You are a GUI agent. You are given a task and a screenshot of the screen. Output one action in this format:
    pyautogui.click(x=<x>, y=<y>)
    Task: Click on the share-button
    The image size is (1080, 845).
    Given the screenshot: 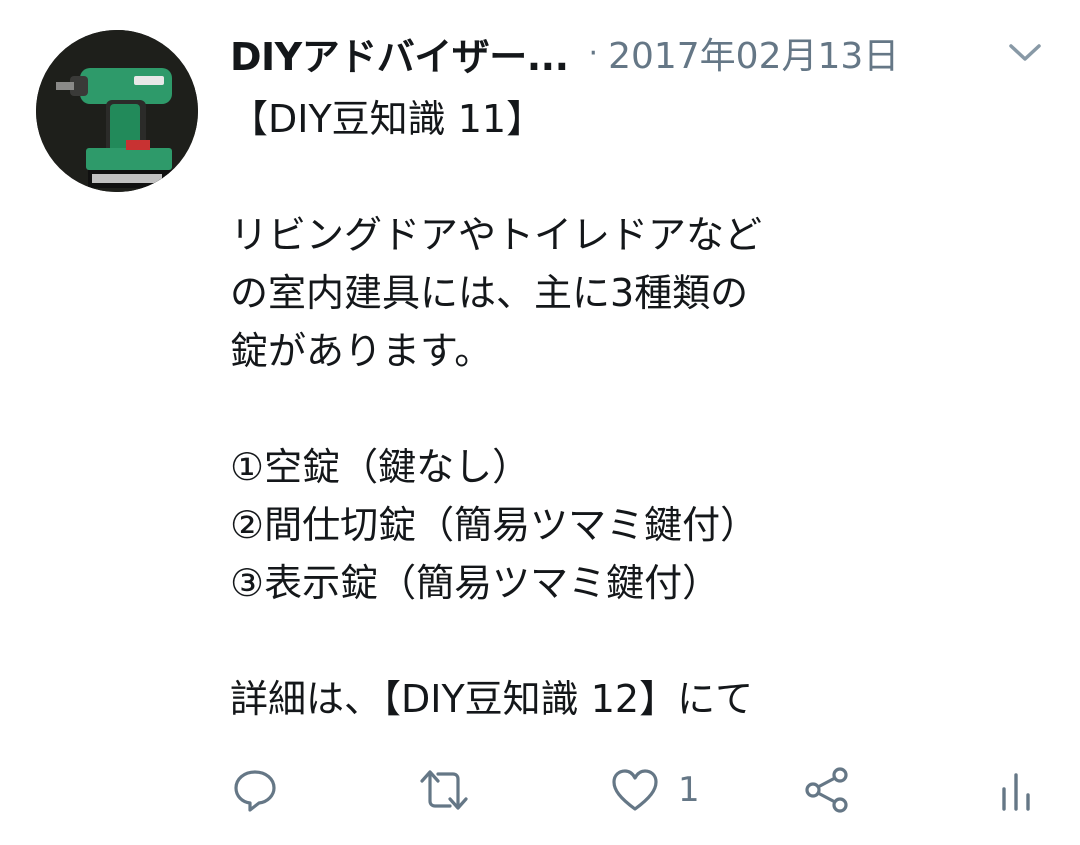 What is the action you would take?
    pyautogui.click(x=827, y=790)
    